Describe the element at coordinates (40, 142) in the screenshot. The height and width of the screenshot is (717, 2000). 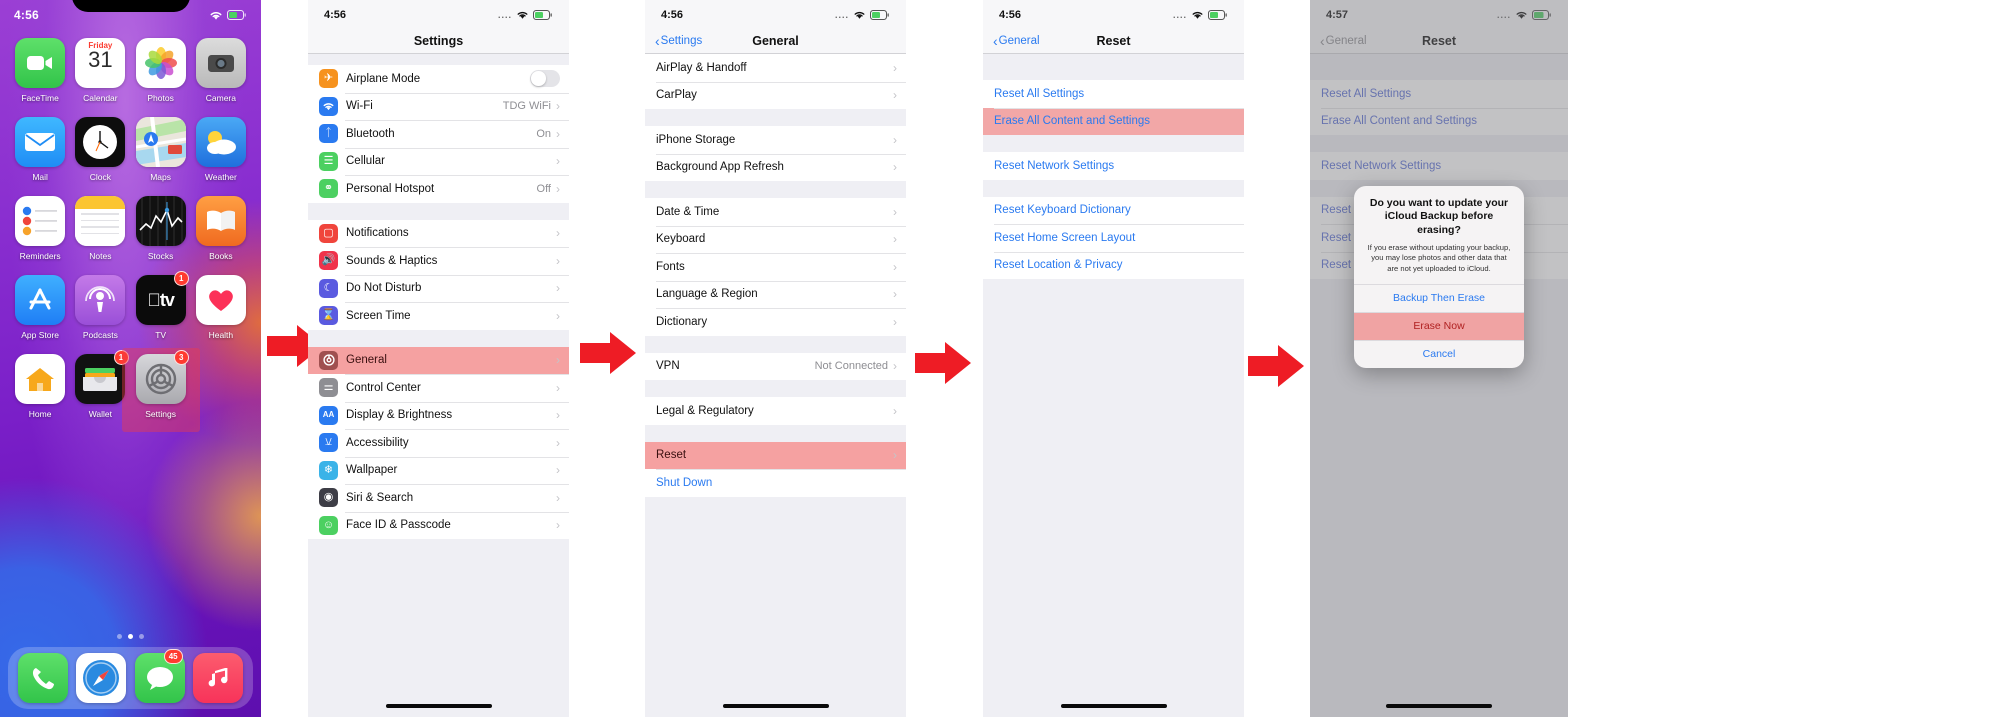
I see `mail-icon` at that location.